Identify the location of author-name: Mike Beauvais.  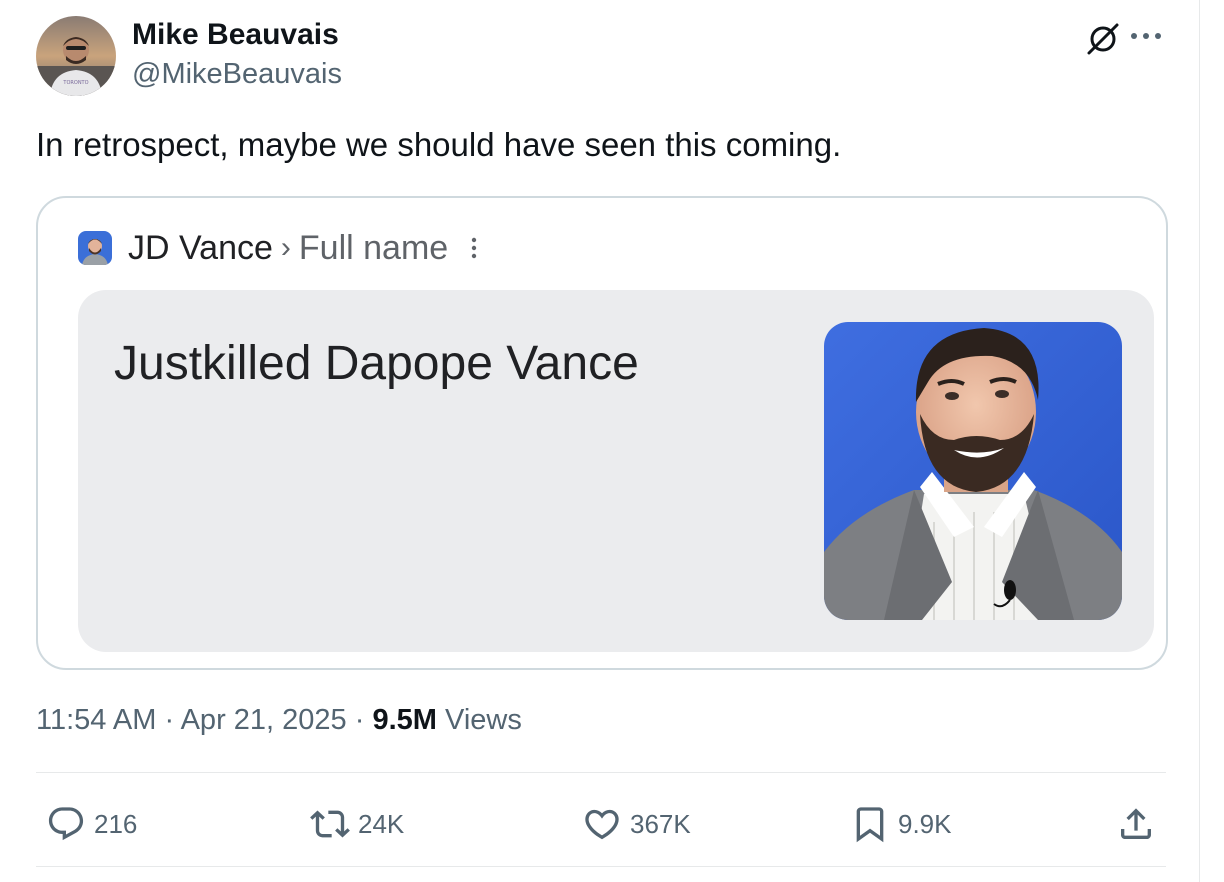
(235, 35).